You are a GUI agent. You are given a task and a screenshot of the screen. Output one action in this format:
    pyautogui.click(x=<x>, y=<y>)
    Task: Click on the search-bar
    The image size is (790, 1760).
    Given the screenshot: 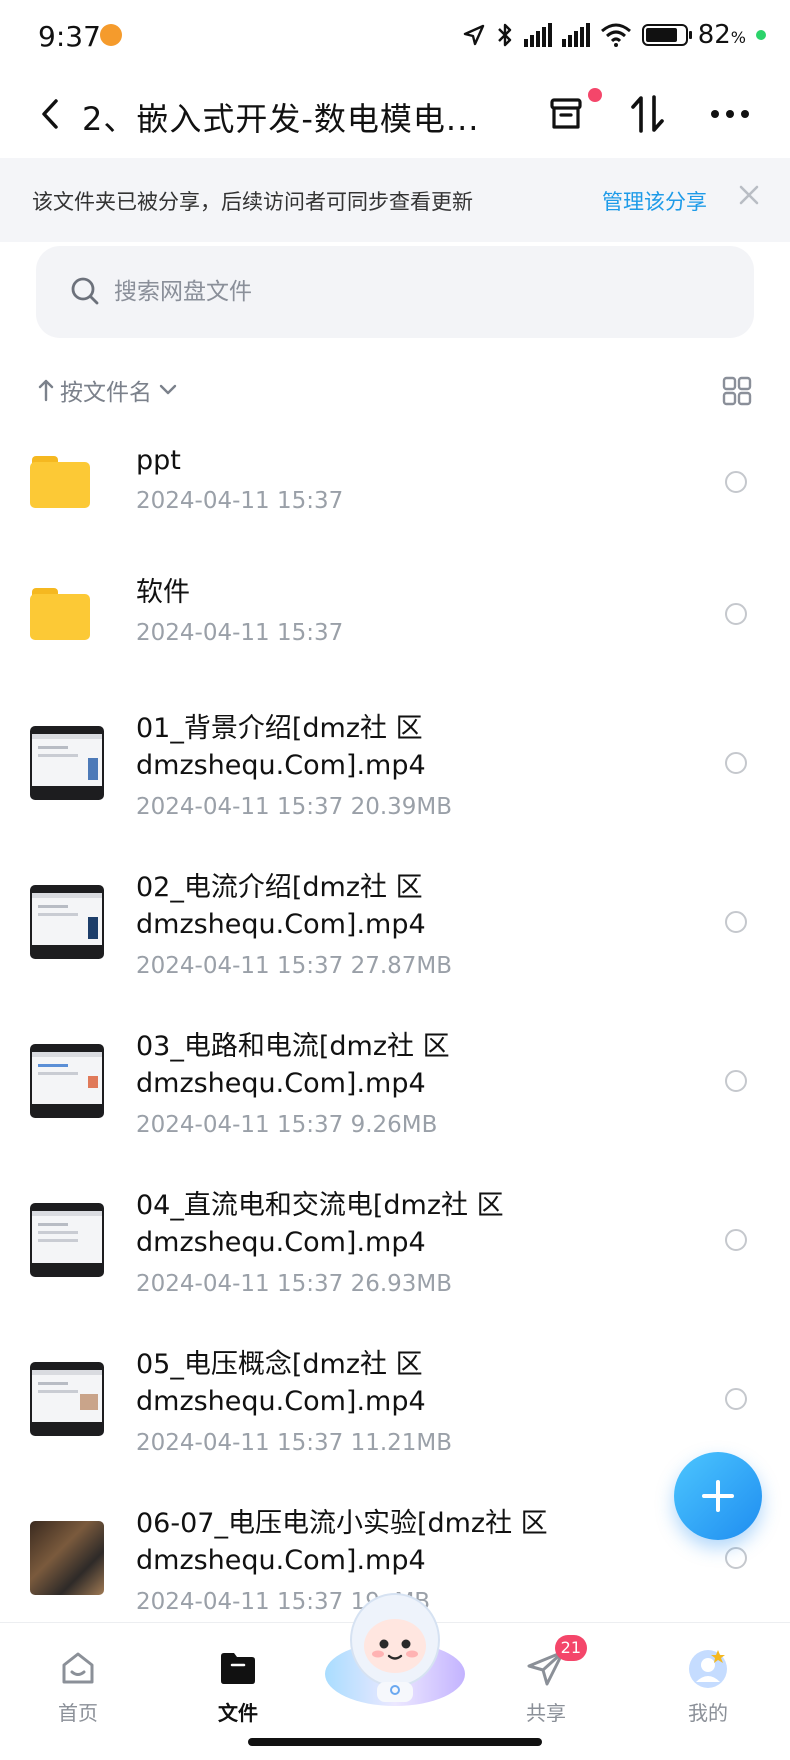 What is the action you would take?
    pyautogui.click(x=395, y=292)
    